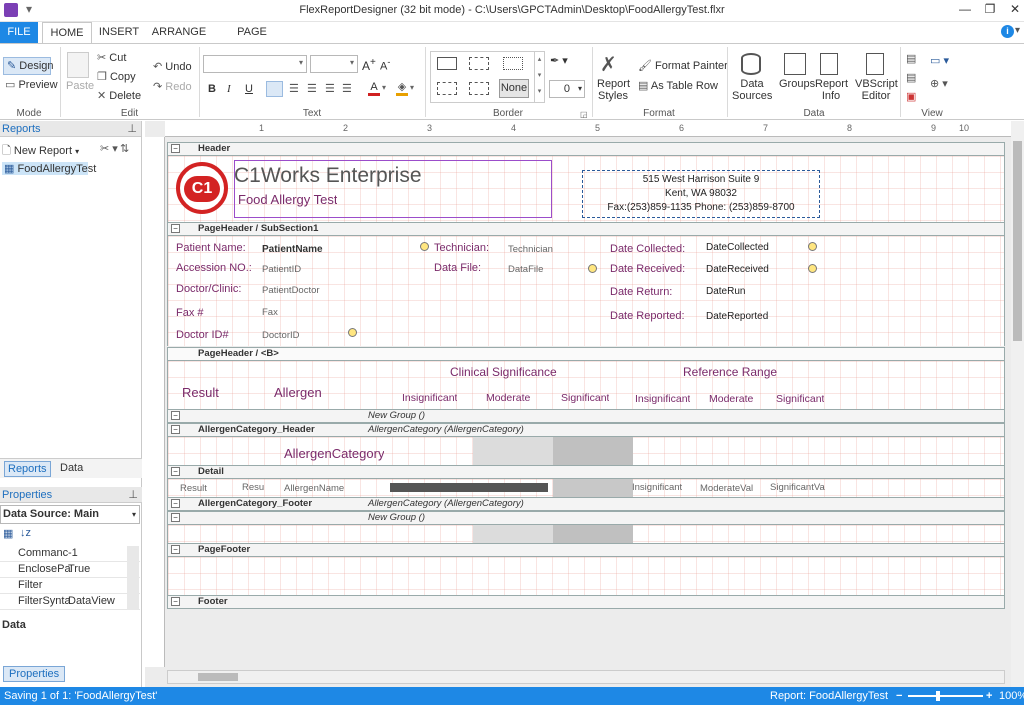  What do you see at coordinates (725, 291) in the screenshot?
I see `date-run-field: DateRun` at bounding box center [725, 291].